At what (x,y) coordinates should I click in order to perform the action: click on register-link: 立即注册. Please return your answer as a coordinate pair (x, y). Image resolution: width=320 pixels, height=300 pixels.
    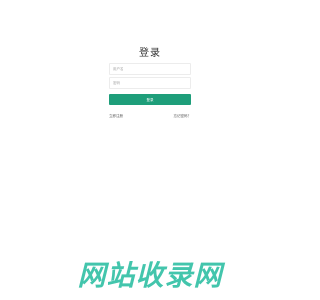
    Looking at the image, I should click on (116, 116).